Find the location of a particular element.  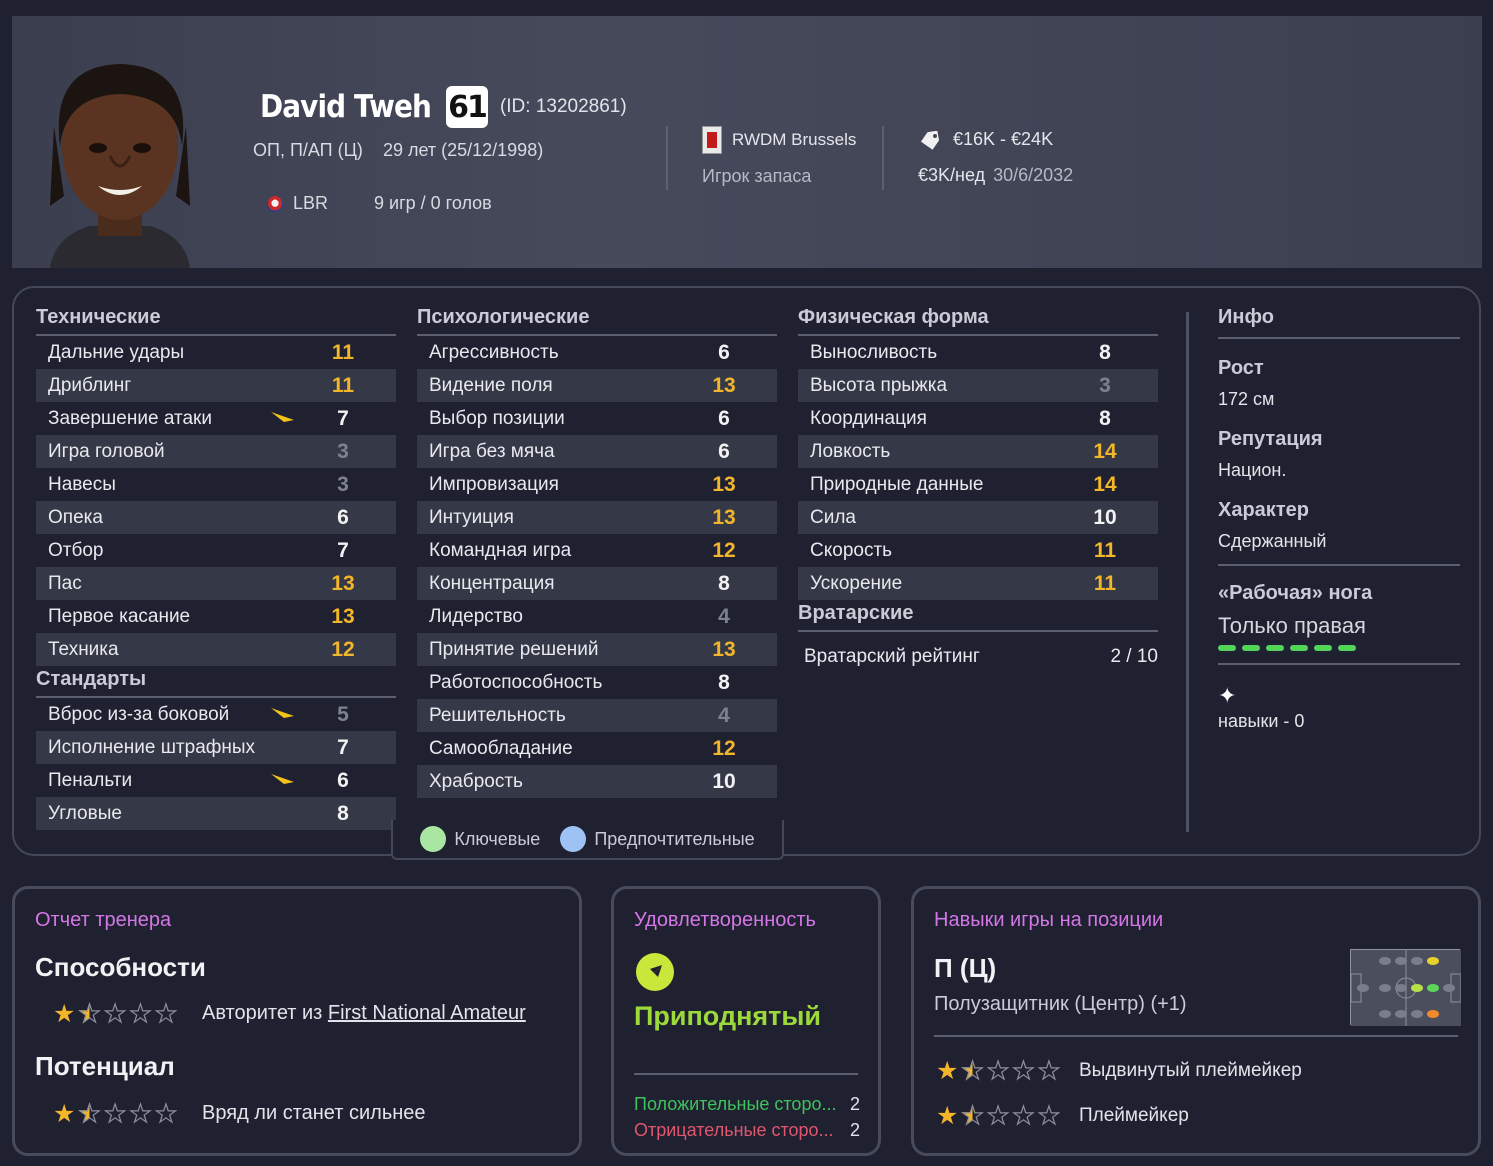

potential-stars: ★ ★ ★ ★ ★ is located at coordinates (115, 1114).